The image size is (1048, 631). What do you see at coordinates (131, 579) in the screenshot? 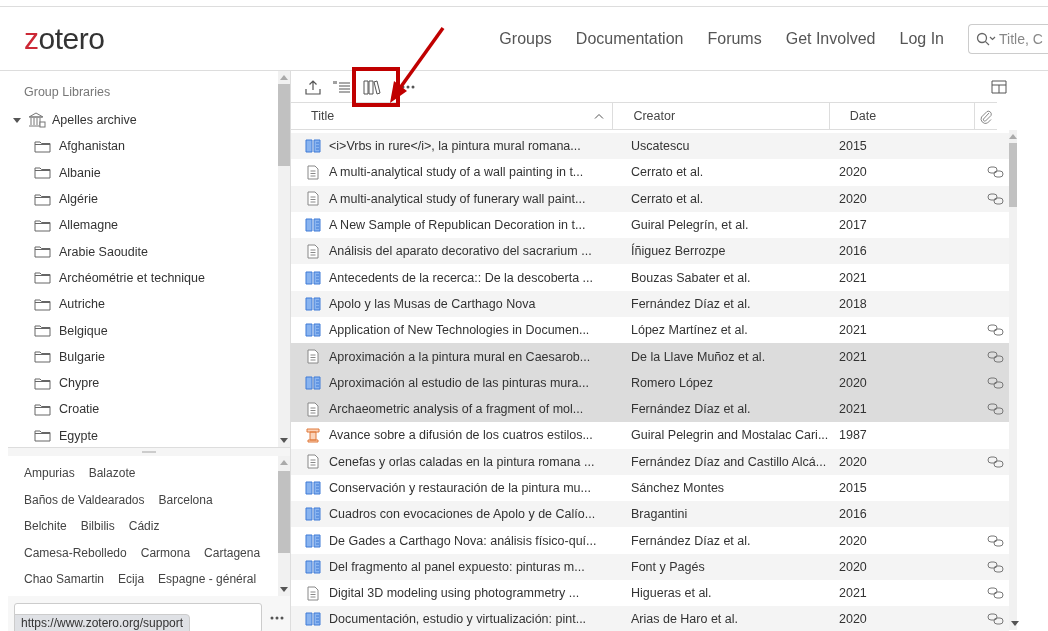
I see `tag: Ecija` at bounding box center [131, 579].